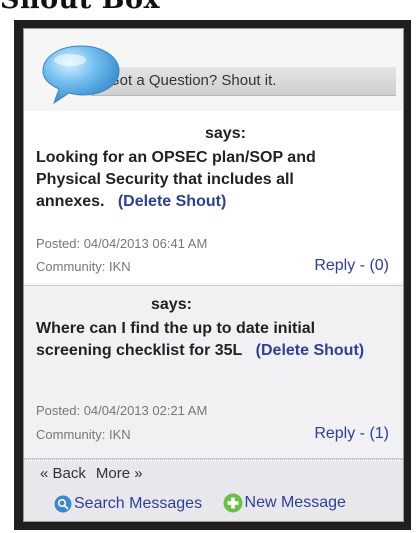 Image resolution: width=419 pixels, height=533 pixels. Describe the element at coordinates (192, 80) in the screenshot. I see `header-title: Got a Question? Shout it.` at that location.